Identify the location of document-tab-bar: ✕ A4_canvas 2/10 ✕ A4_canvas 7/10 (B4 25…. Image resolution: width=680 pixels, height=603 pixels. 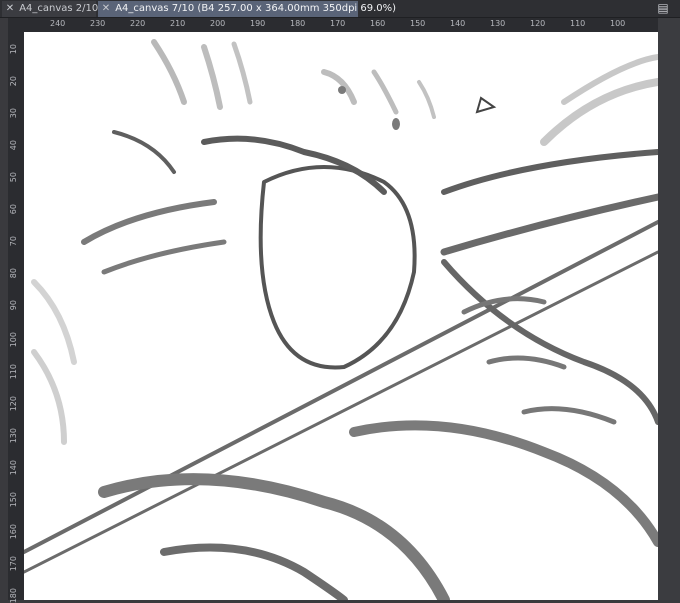
(340, 9).